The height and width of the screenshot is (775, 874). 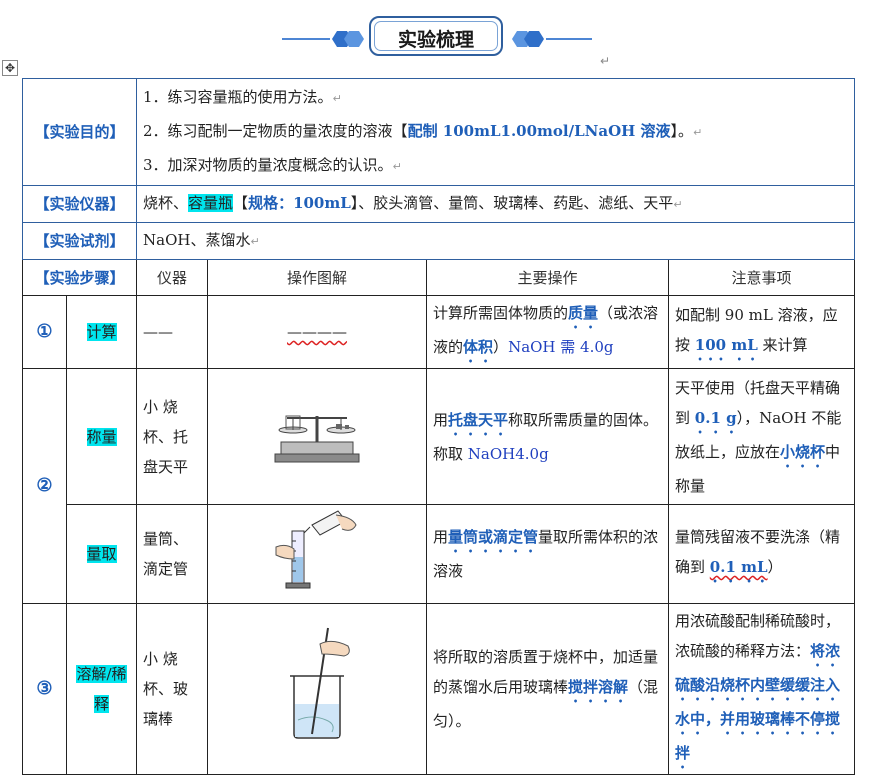 What do you see at coordinates (512, 203) in the screenshot?
I see `instruments-post: 】、胶头滴管、量筒、玻璃棒、药匙、滤纸、天平` at bounding box center [512, 203].